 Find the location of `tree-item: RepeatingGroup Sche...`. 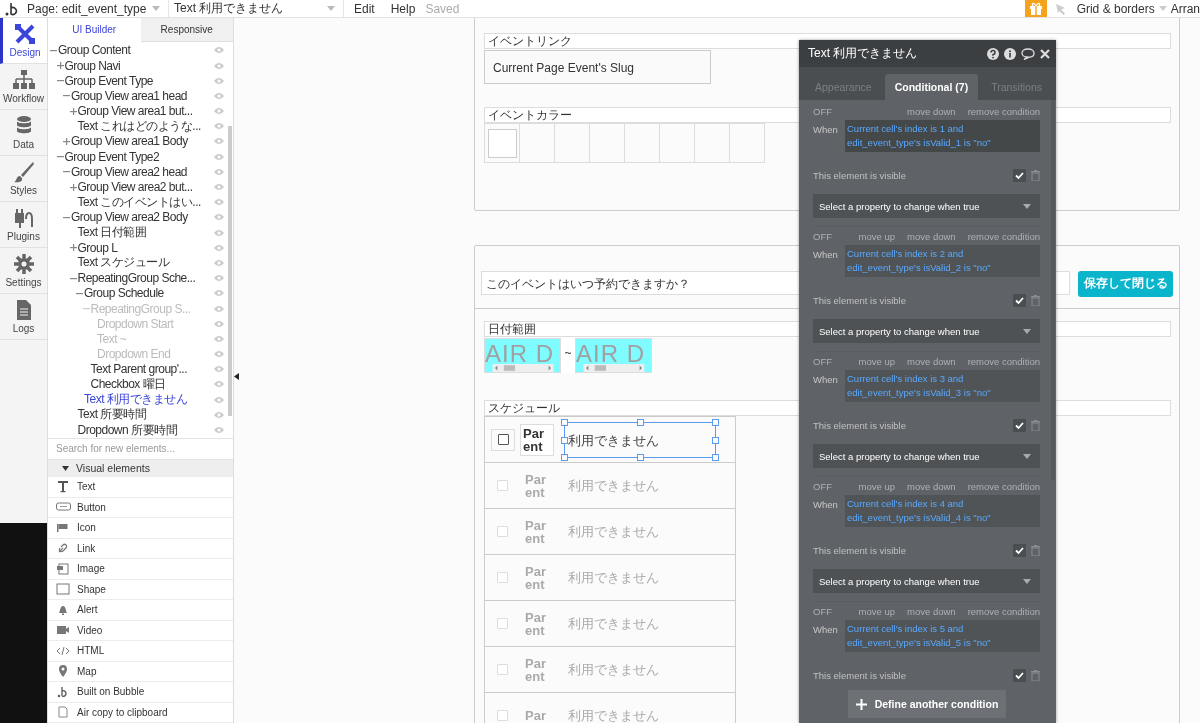

tree-item: RepeatingGroup Sche... is located at coordinates (136, 278).